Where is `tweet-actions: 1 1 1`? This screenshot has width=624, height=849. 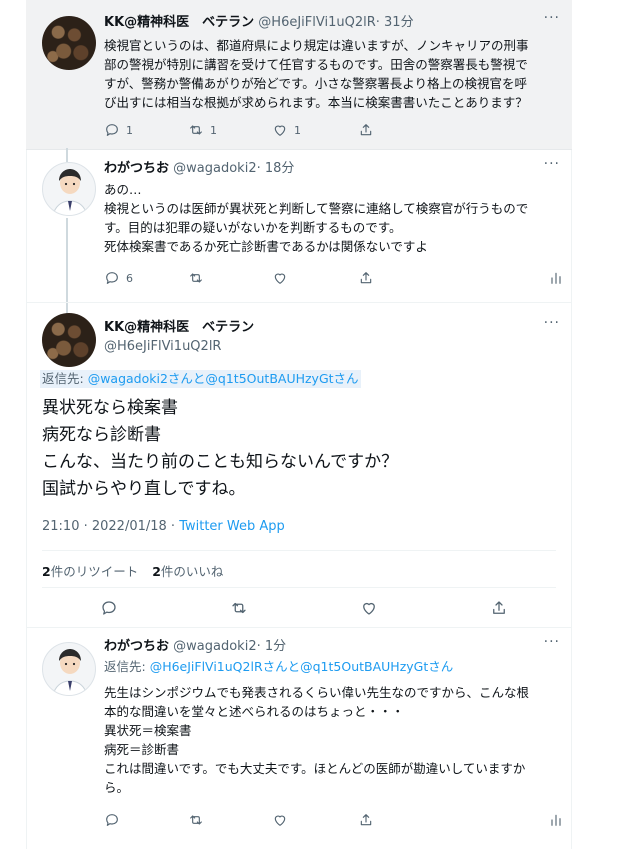 tweet-actions: 1 1 1 is located at coordinates (254, 131).